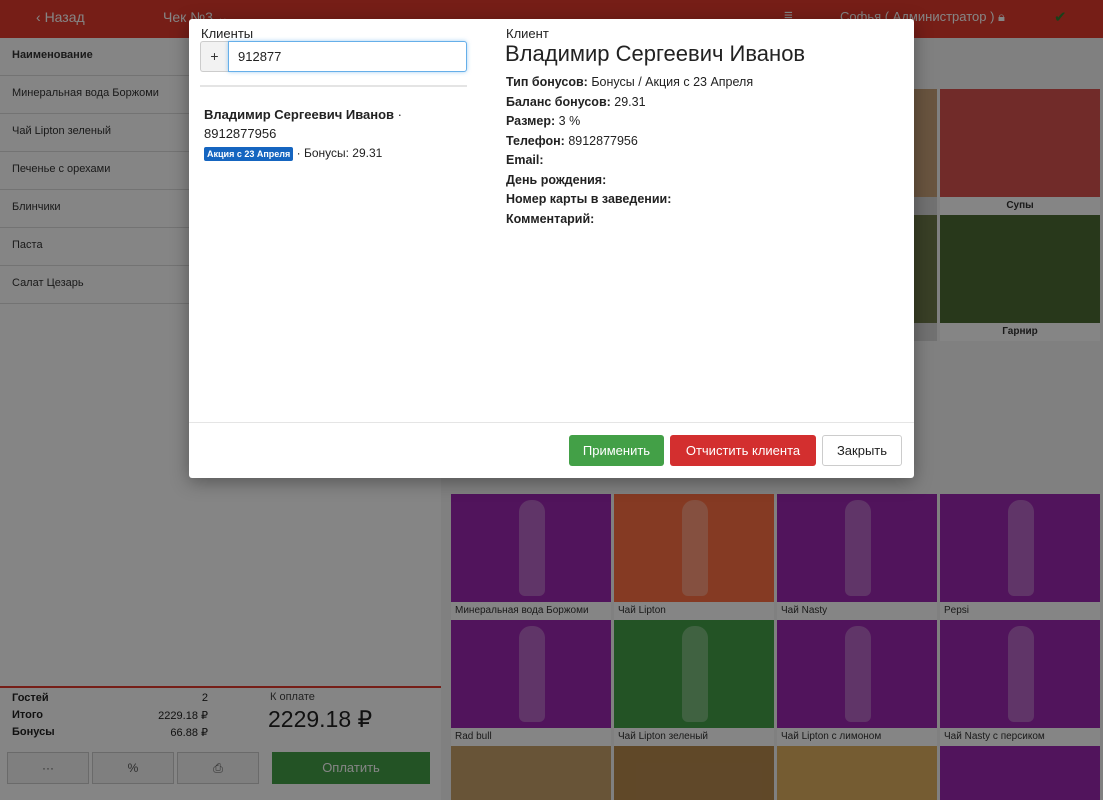  I want to click on field-phone: Телефон: 8912877956, so click(572, 140).